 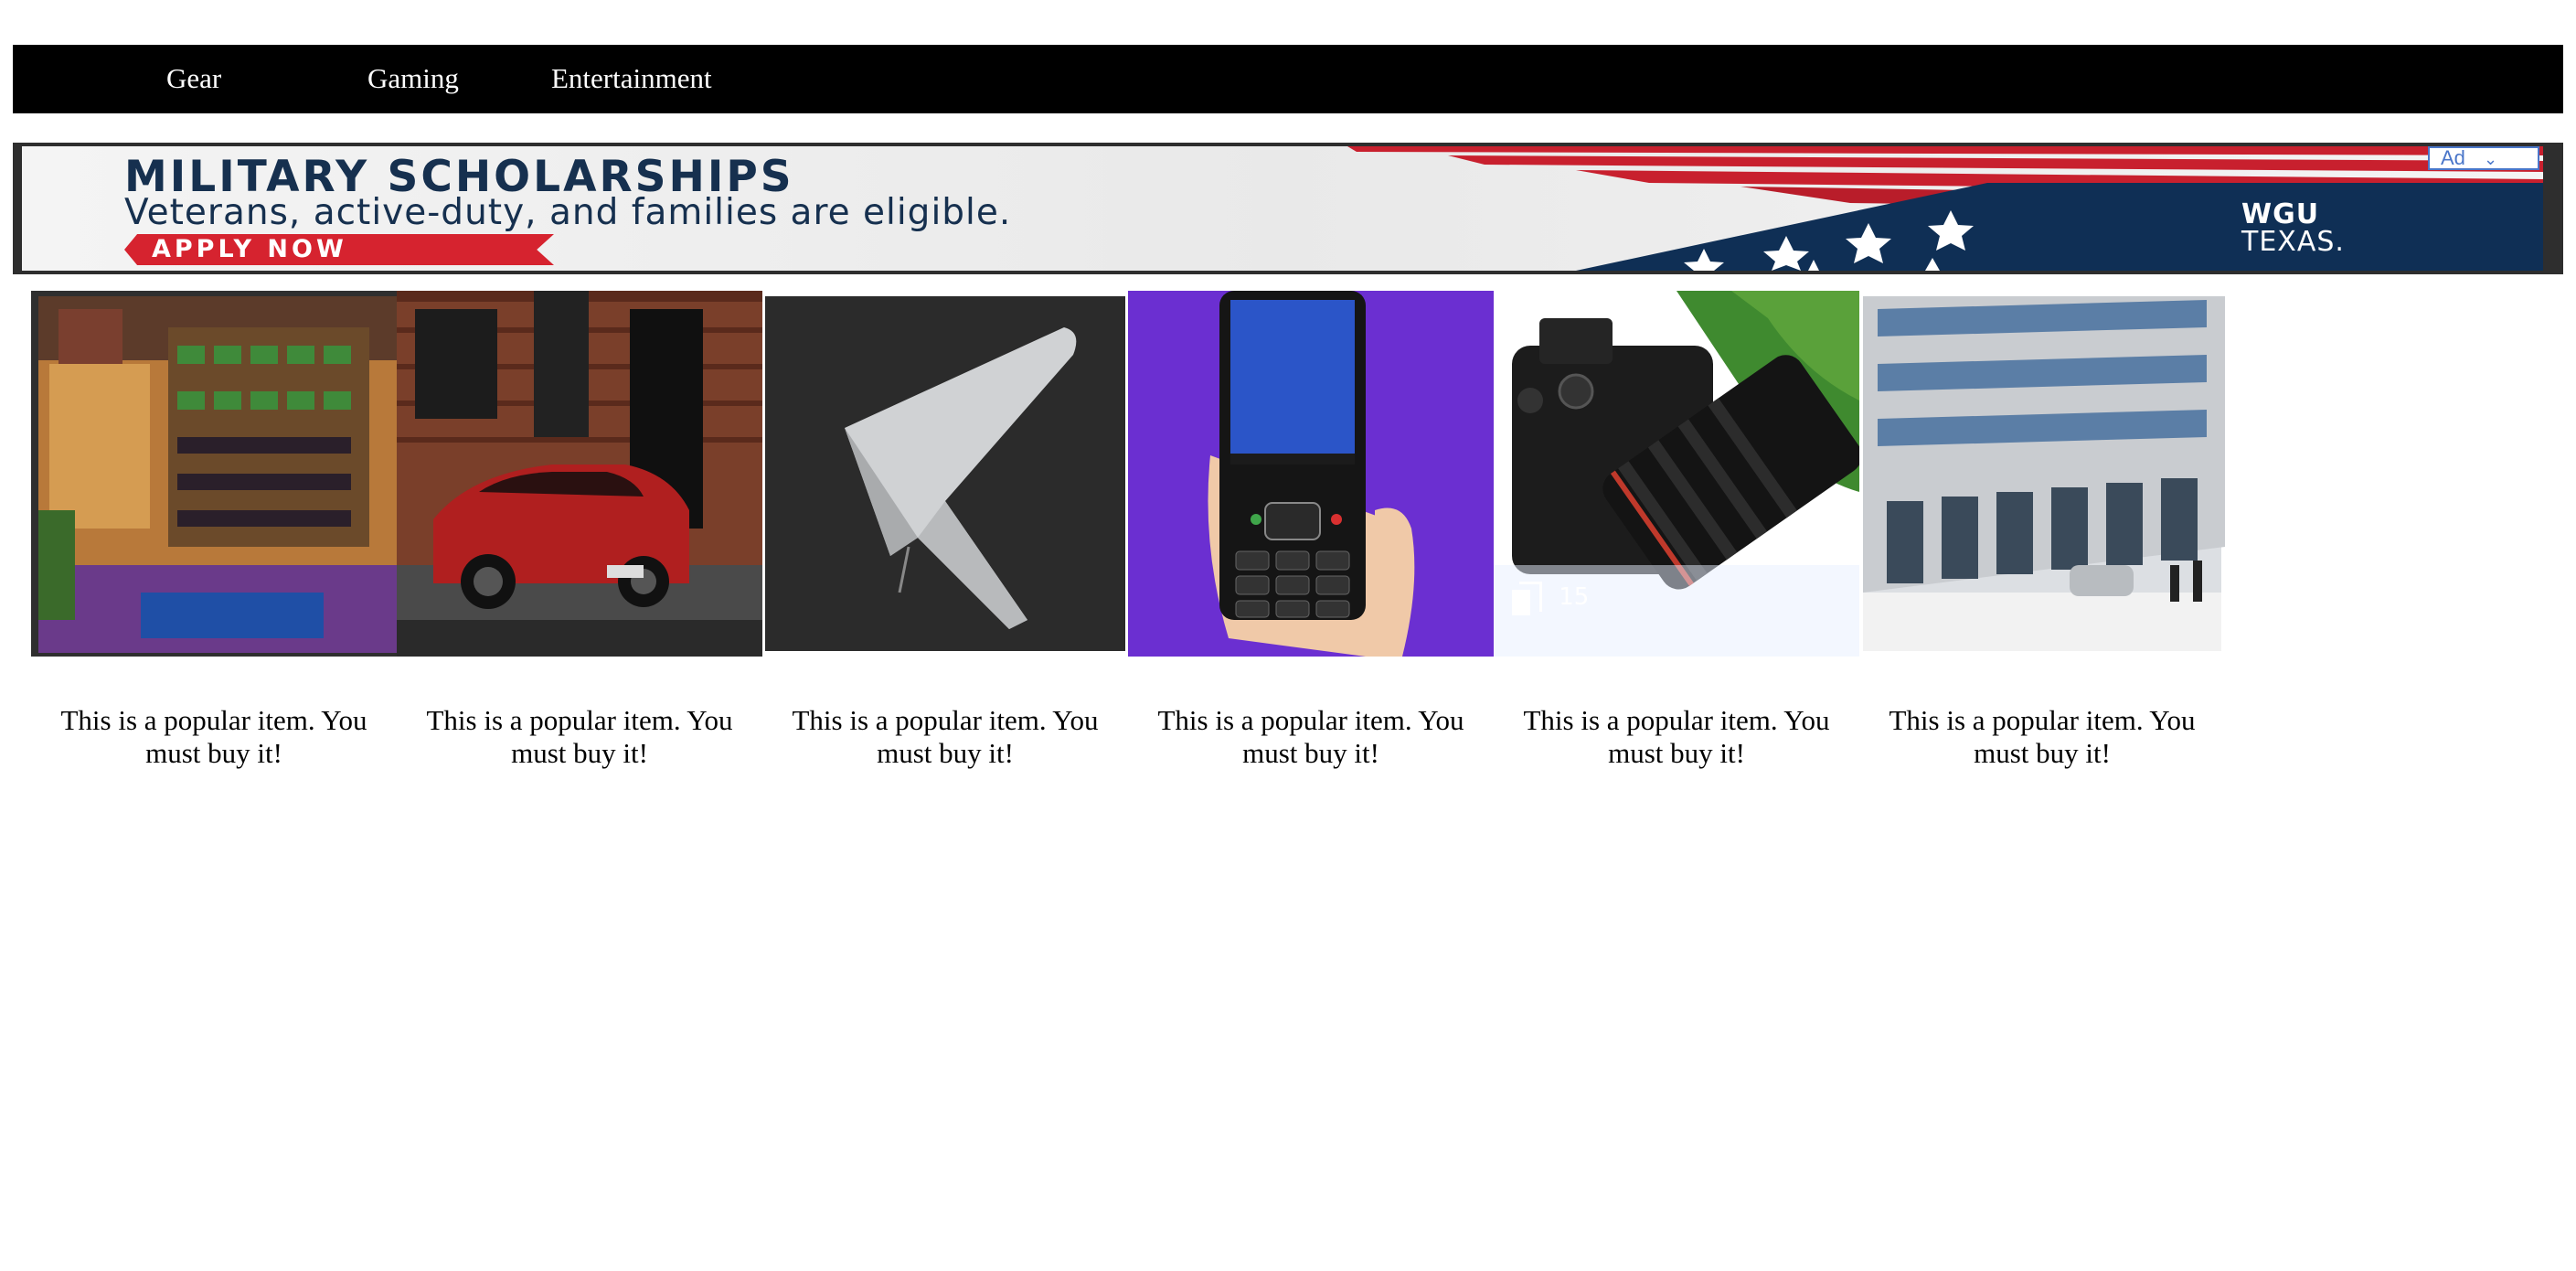 I want to click on nav-item-entertainment: Entertainment, so click(x=631, y=79).